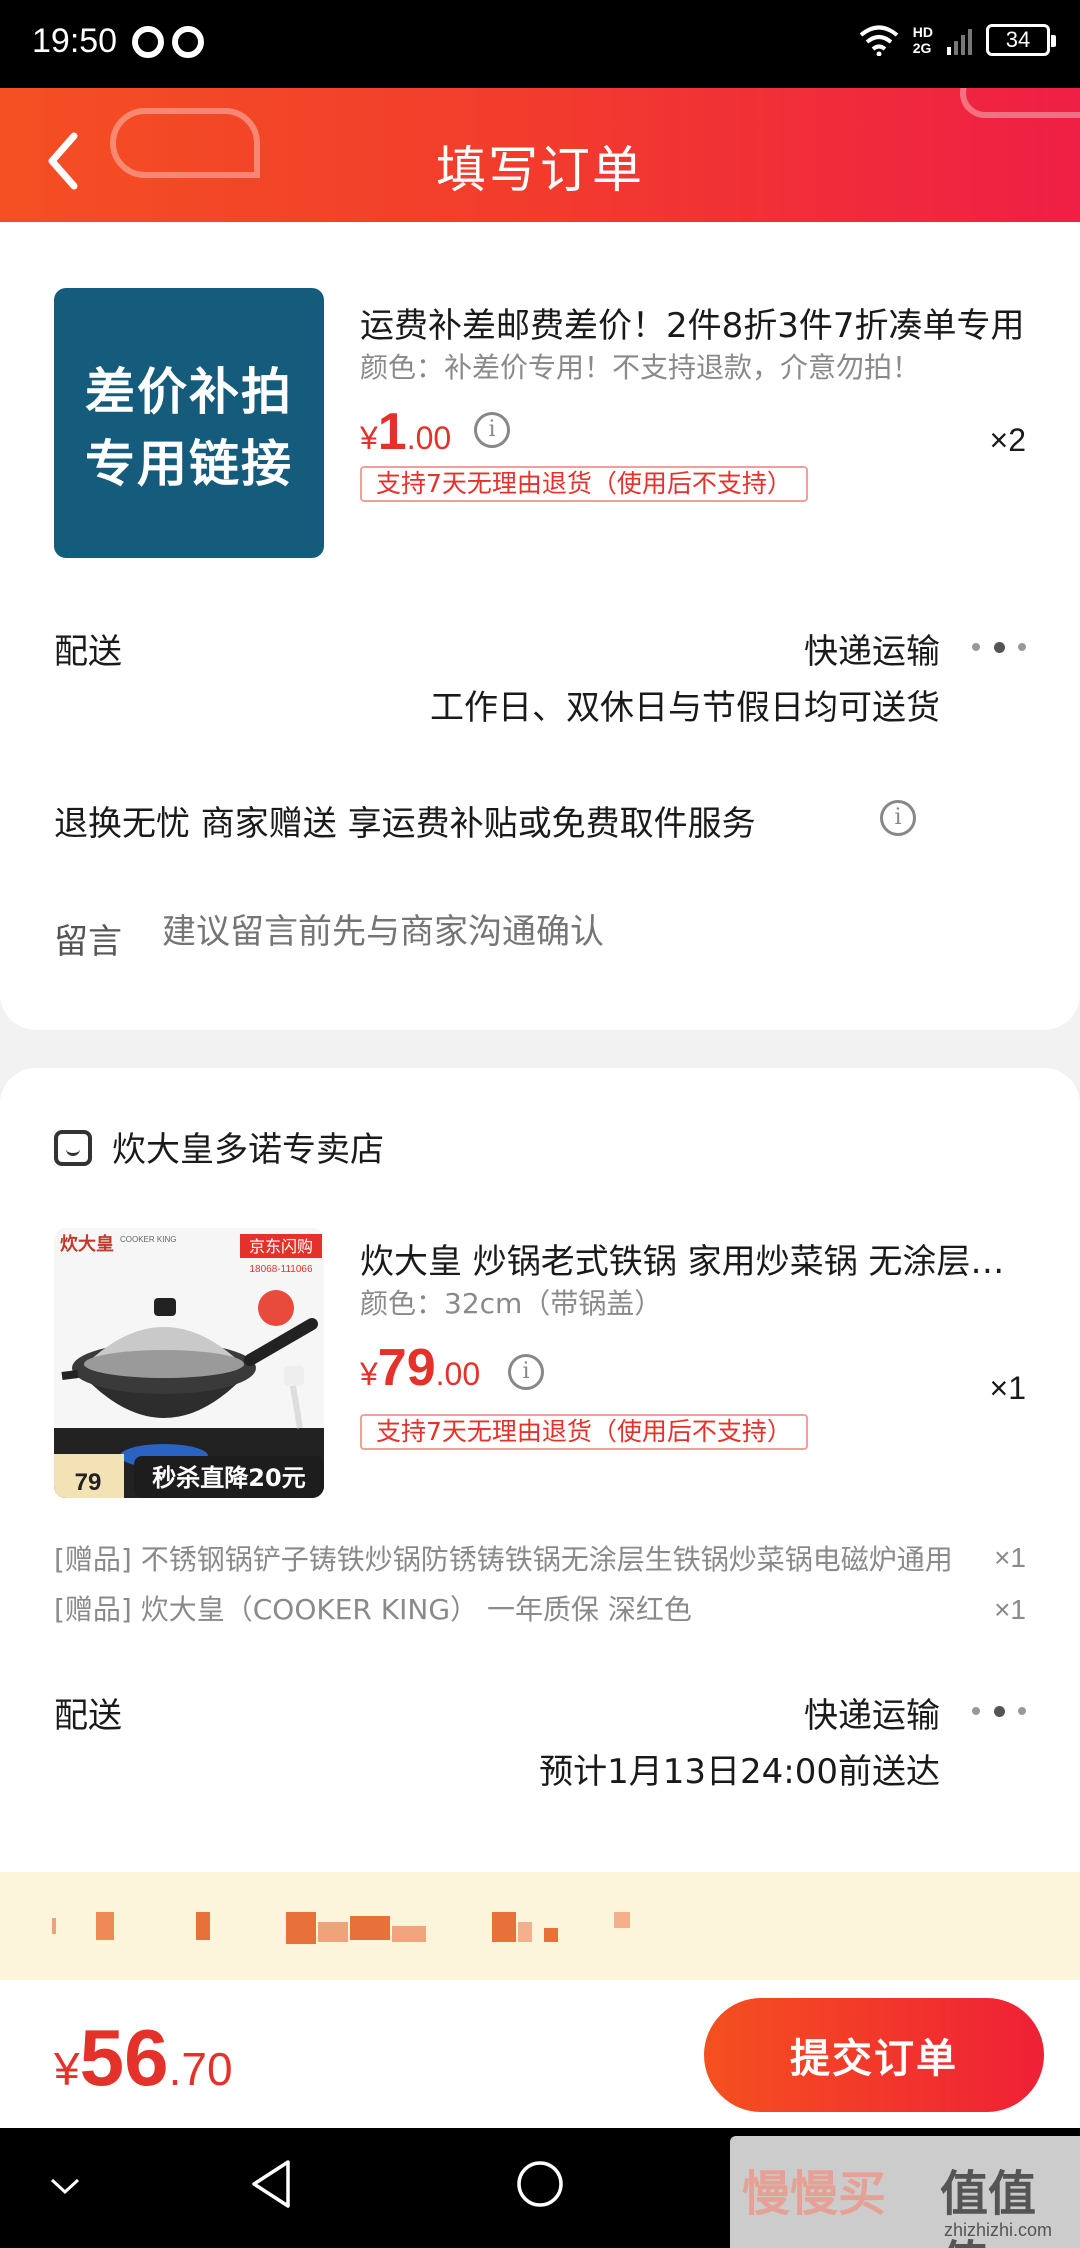 The width and height of the screenshot is (1080, 2248). Describe the element at coordinates (922, 40) in the screenshot. I see `network-type: HD 2G` at that location.